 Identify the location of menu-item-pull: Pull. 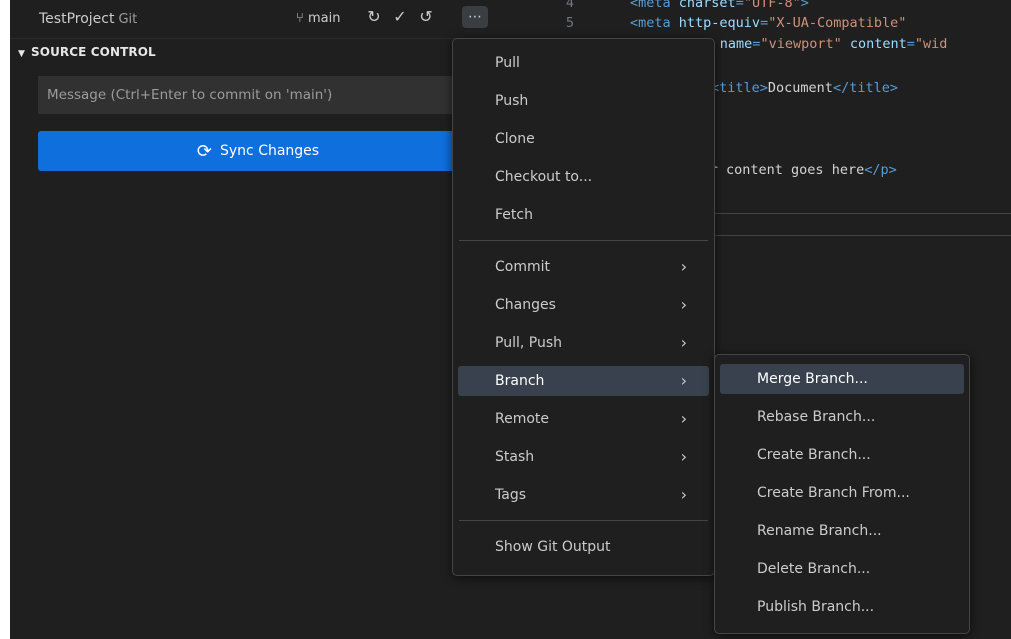
(583, 63).